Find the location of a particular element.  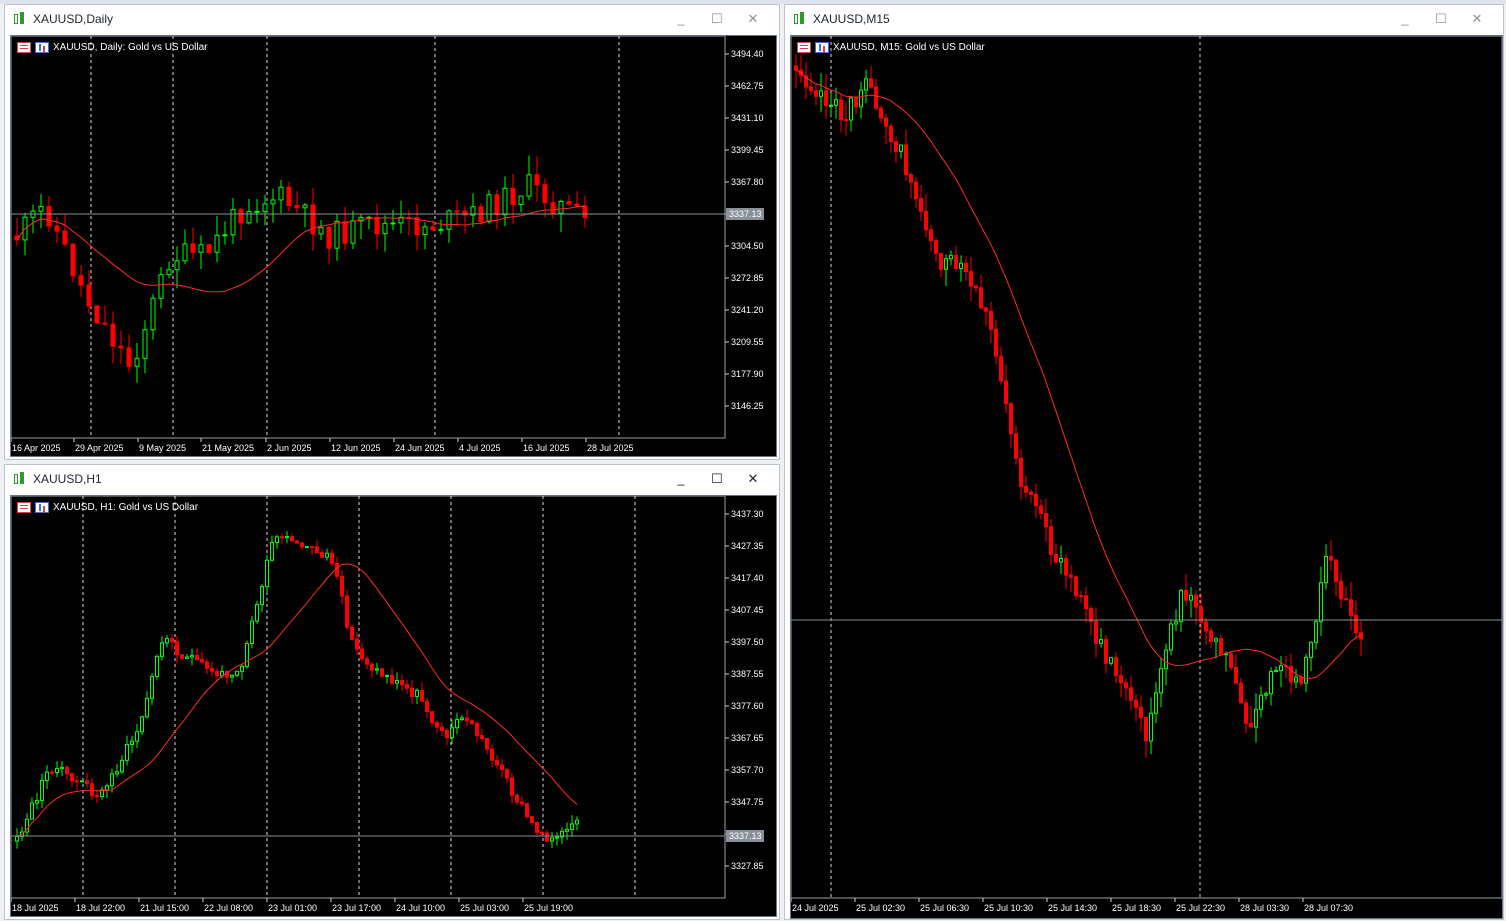

time-tick-label: 12 Jun 2025 is located at coordinates (356, 448).